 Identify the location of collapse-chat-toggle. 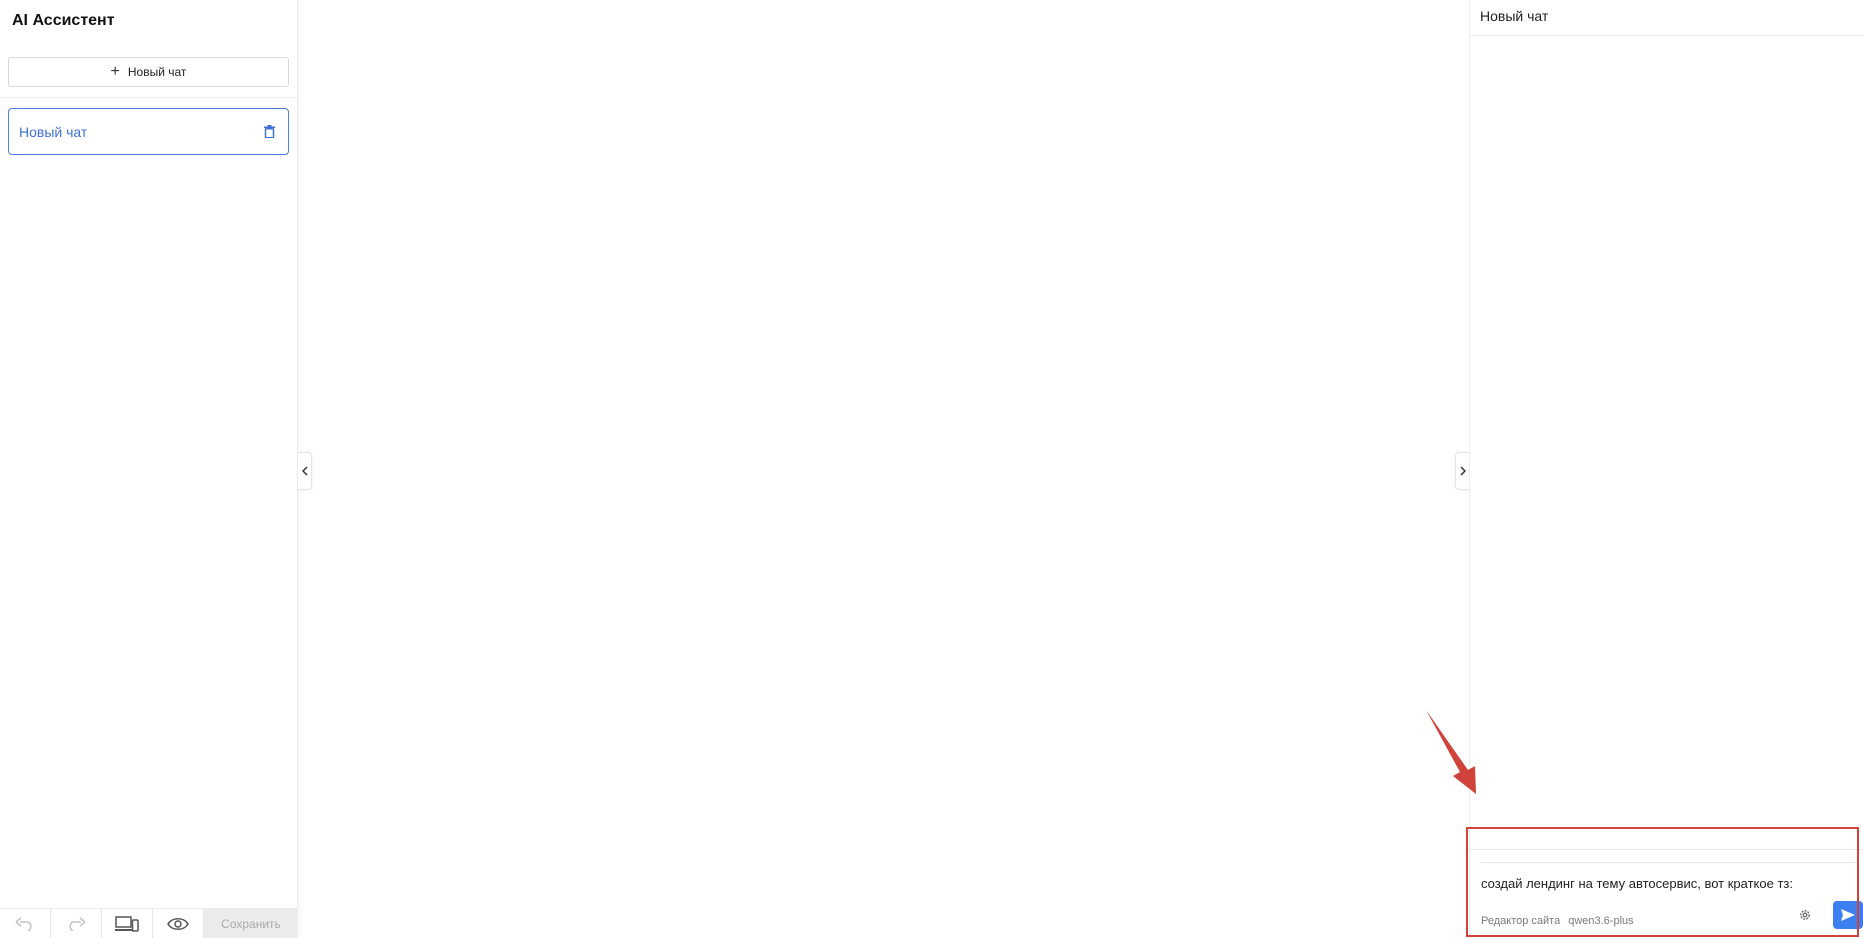
(1462, 471).